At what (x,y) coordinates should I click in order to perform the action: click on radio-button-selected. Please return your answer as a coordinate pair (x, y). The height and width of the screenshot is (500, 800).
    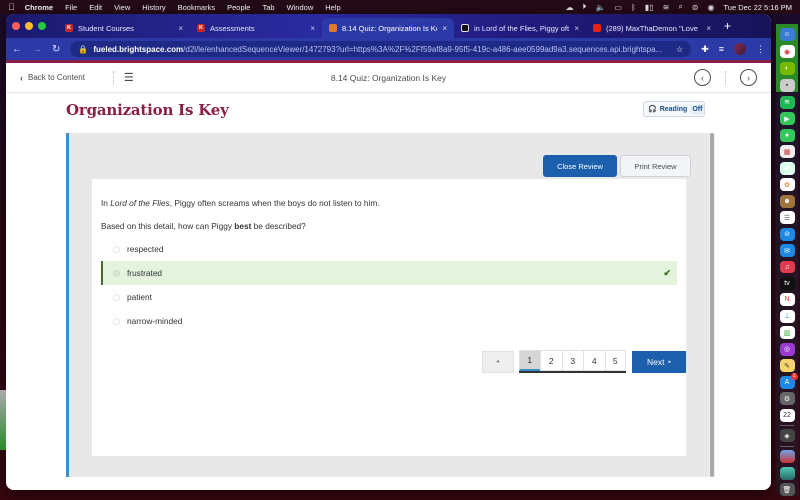
    Looking at the image, I should click on (116, 273).